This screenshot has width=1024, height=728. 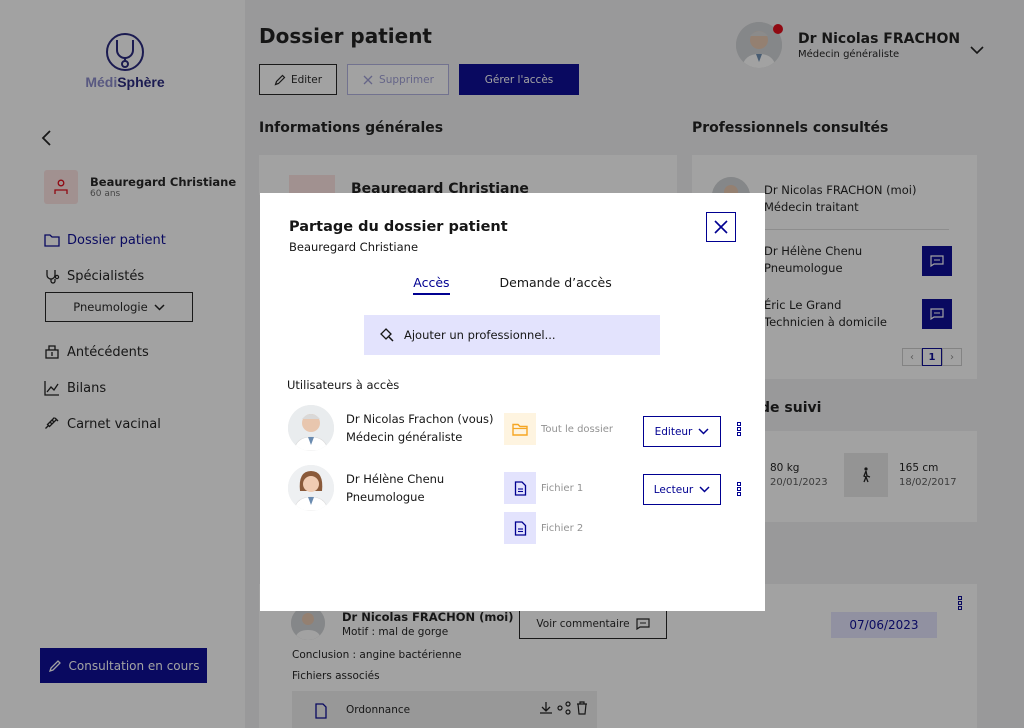 I want to click on access-scope: Fichier 2, so click(x=543, y=528).